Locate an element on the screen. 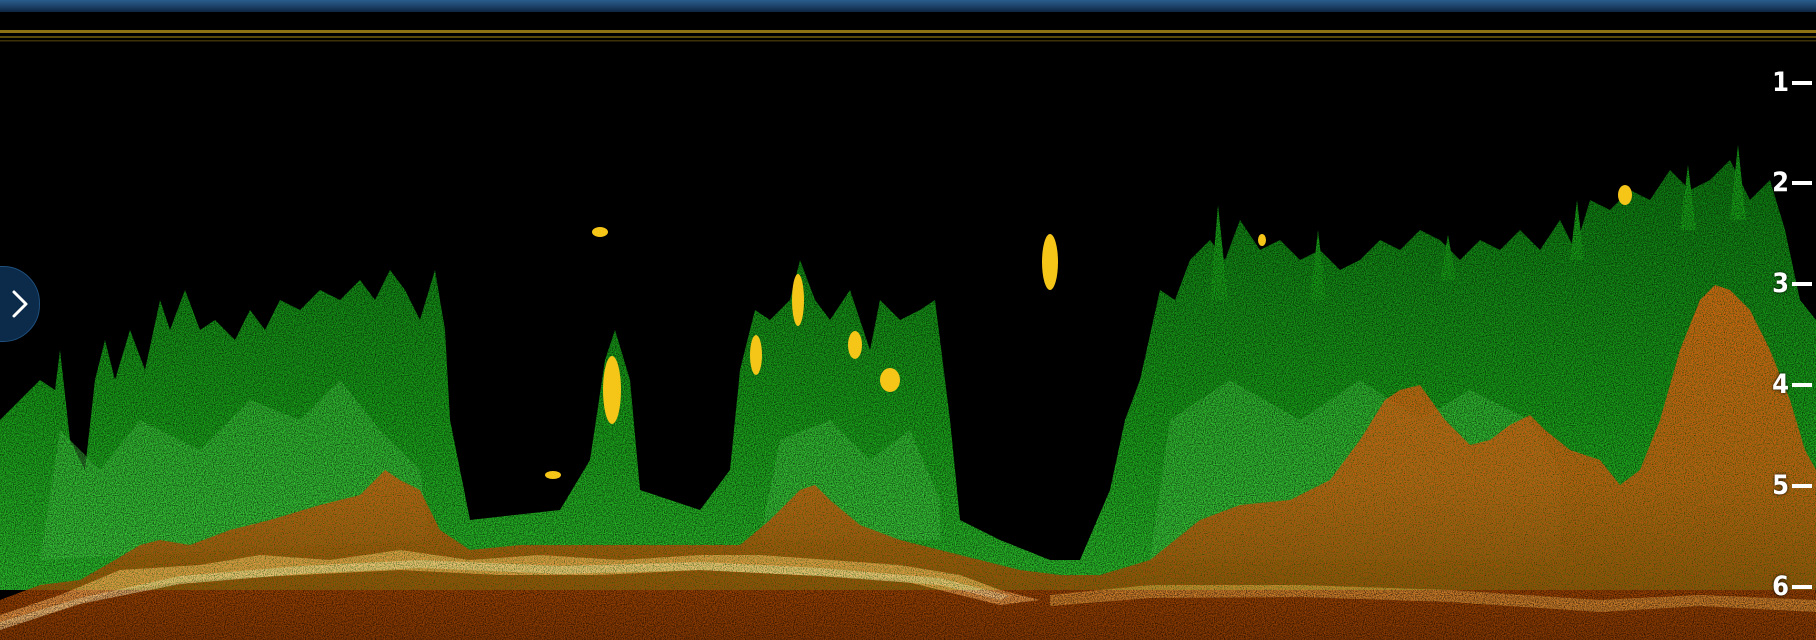 The height and width of the screenshot is (640, 1816). depth-label-6: 6 is located at coordinates (1792, 587).